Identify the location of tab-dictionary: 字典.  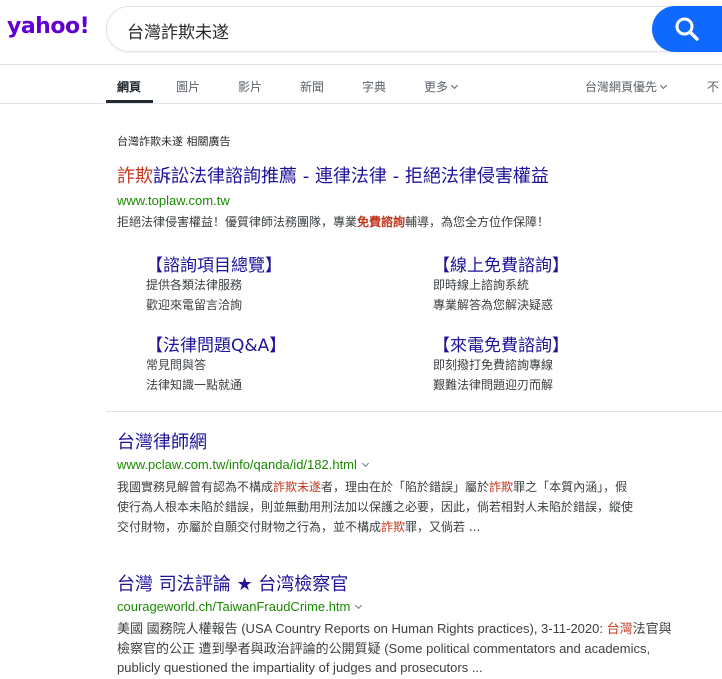
(374, 86).